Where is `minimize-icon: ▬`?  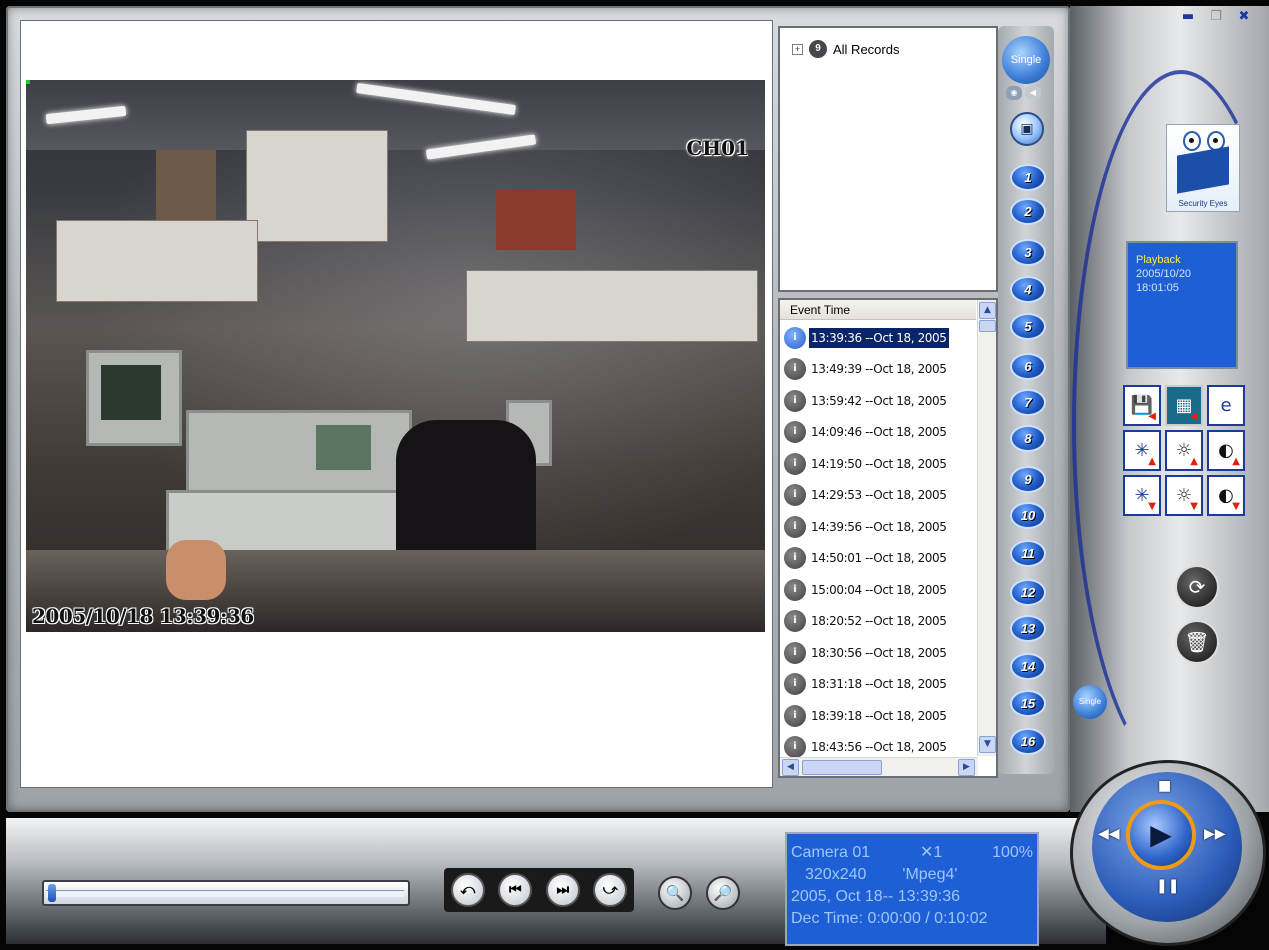
minimize-icon: ▬ is located at coordinates (1188, 17).